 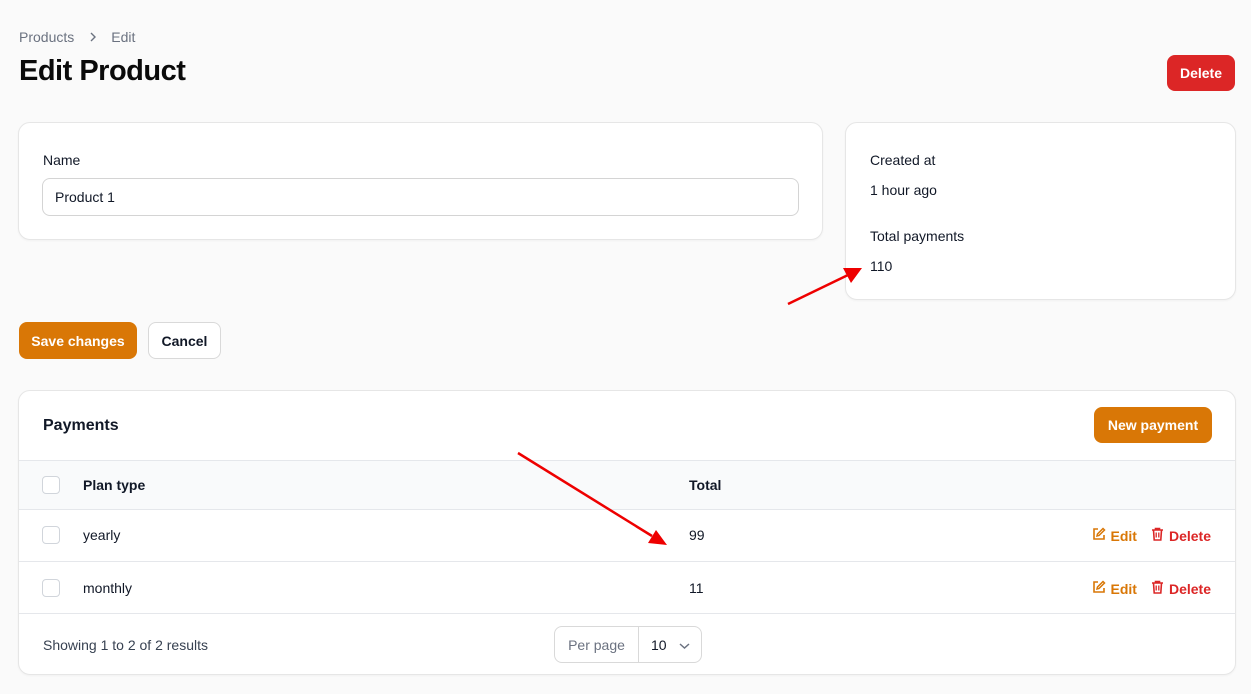 What do you see at coordinates (46, 37) in the screenshot?
I see `breadcrumb-products: Products` at bounding box center [46, 37].